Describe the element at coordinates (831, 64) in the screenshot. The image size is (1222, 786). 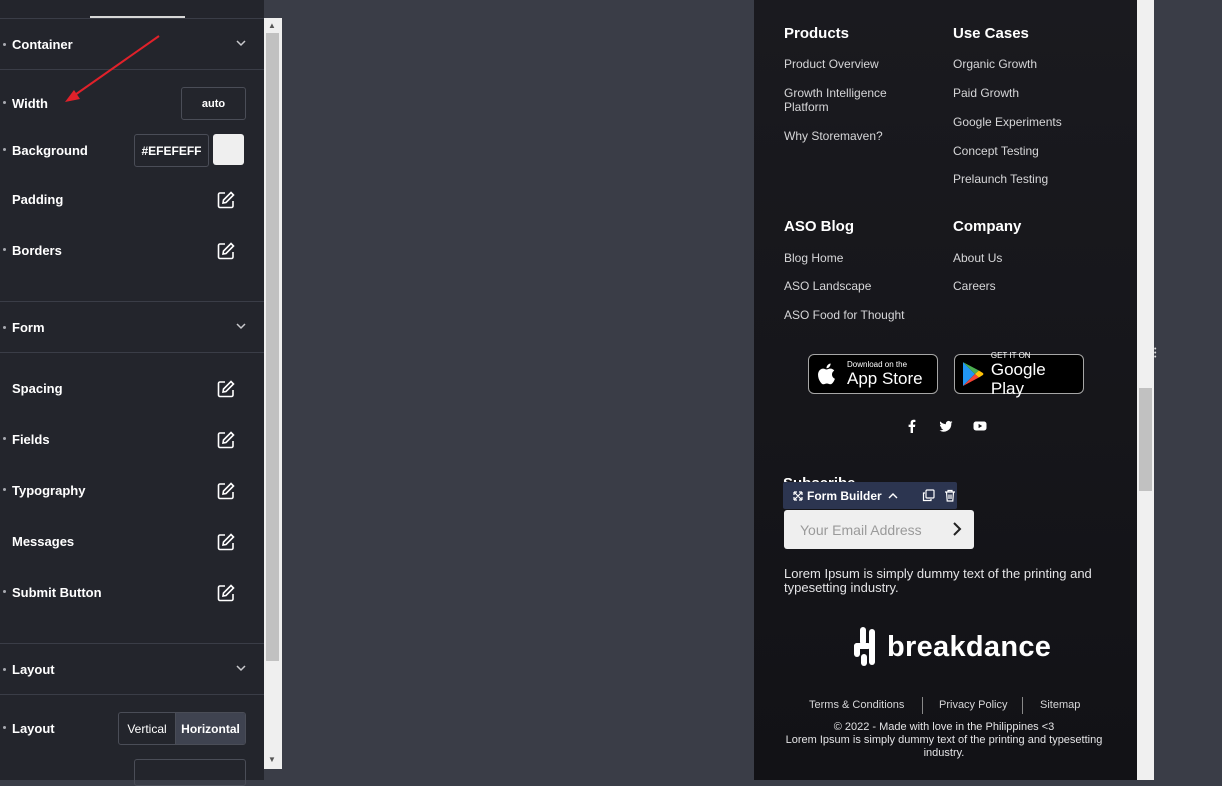
I see `footer-link: Product Overview` at that location.